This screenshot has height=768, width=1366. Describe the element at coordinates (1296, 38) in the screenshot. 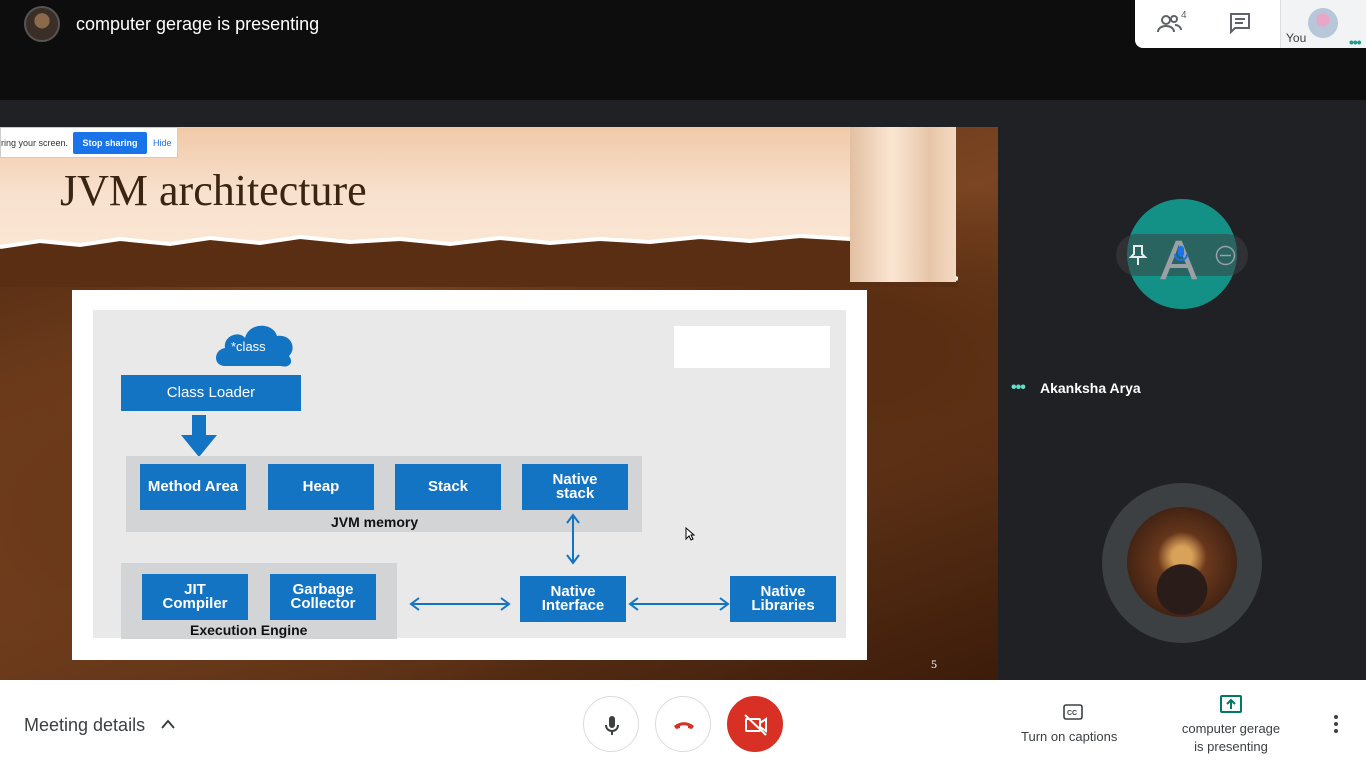

I see `you-label: You` at that location.